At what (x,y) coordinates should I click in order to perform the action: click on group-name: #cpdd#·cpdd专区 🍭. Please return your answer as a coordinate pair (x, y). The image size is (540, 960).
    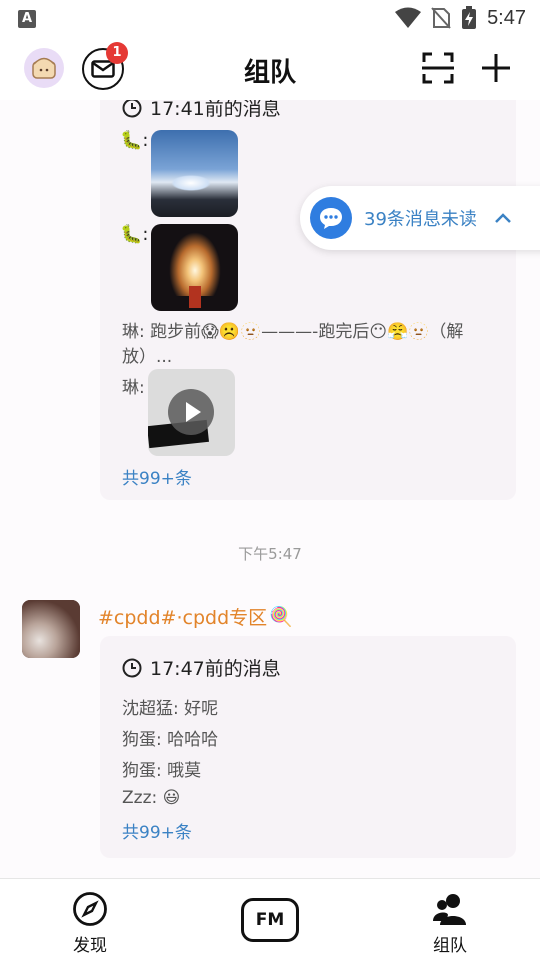
    Looking at the image, I should click on (195, 616).